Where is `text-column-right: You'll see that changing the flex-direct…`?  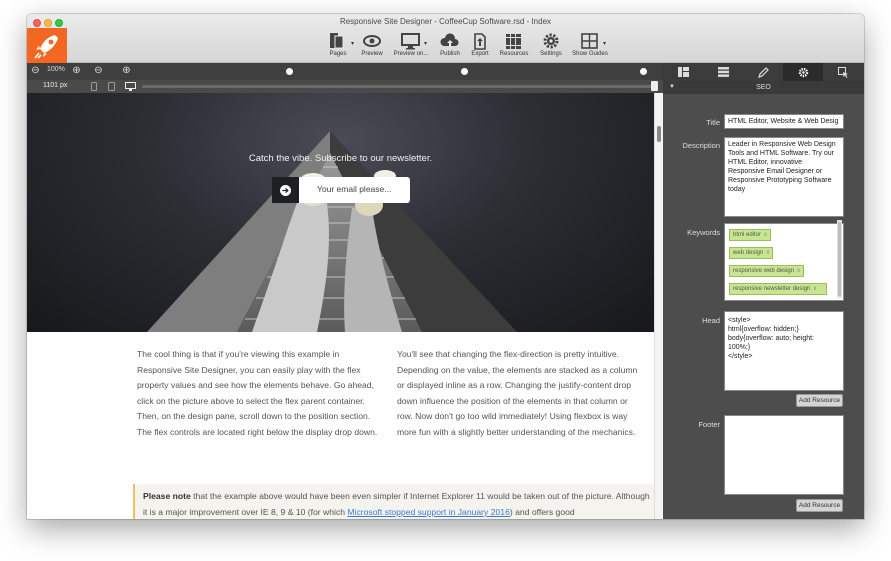
text-column-right: You'll see that changing the flex-direct… is located at coordinates (519, 393).